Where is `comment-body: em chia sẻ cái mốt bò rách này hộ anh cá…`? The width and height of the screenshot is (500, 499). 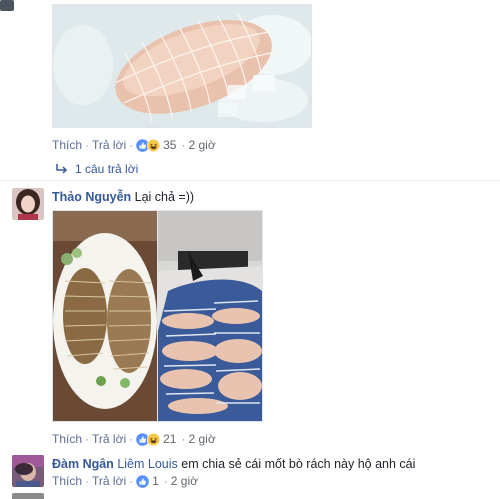
comment-body: em chia sẻ cái mốt bò rách này hộ anh cá… is located at coordinates (298, 464).